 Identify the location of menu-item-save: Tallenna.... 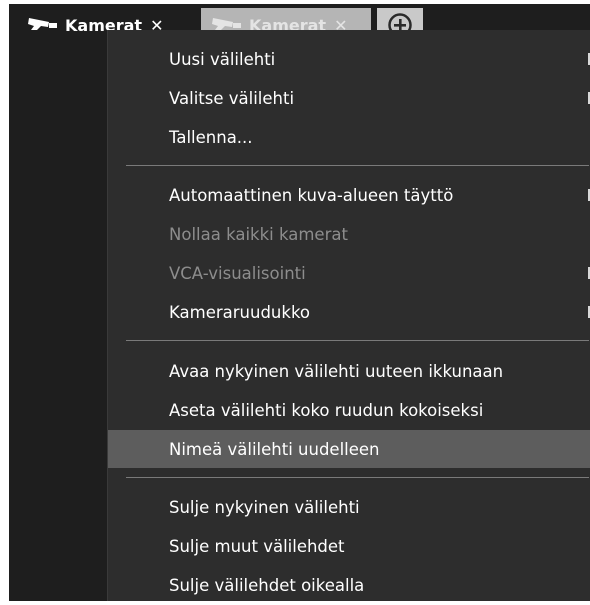
(349, 137).